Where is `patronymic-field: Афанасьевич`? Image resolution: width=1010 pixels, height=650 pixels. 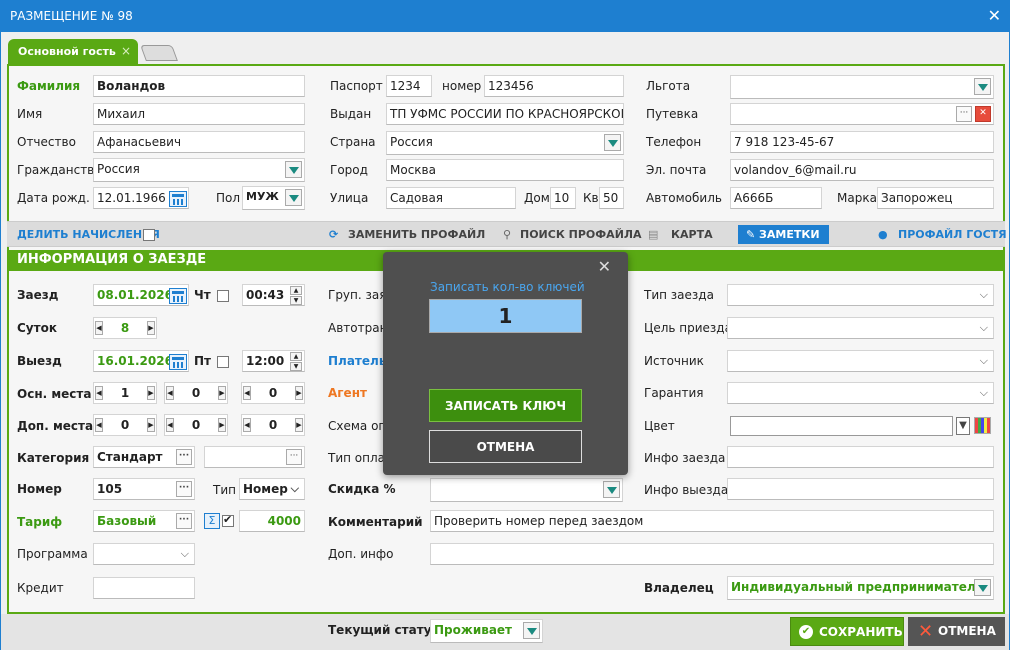
patronymic-field: Афанасьевич is located at coordinates (199, 142).